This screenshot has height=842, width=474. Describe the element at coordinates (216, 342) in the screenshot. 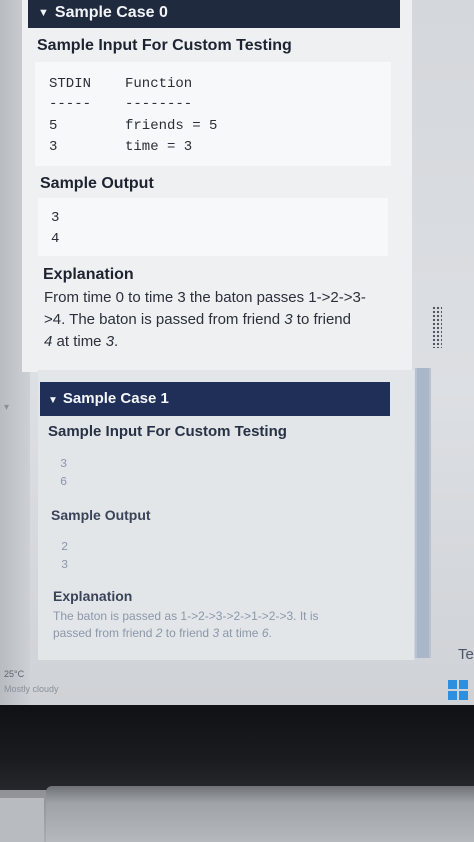

I see `explanation-line: 4 at time 3.` at that location.